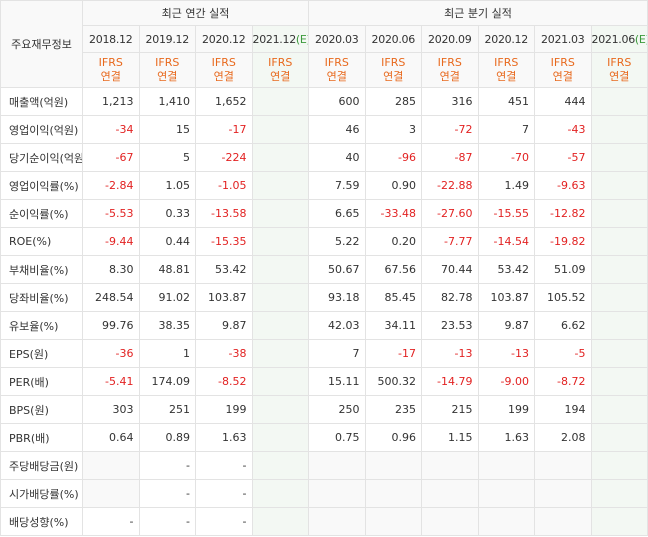 This screenshot has width=648, height=537. Describe the element at coordinates (393, 157) in the screenshot. I see `value-cell: -96` at that location.